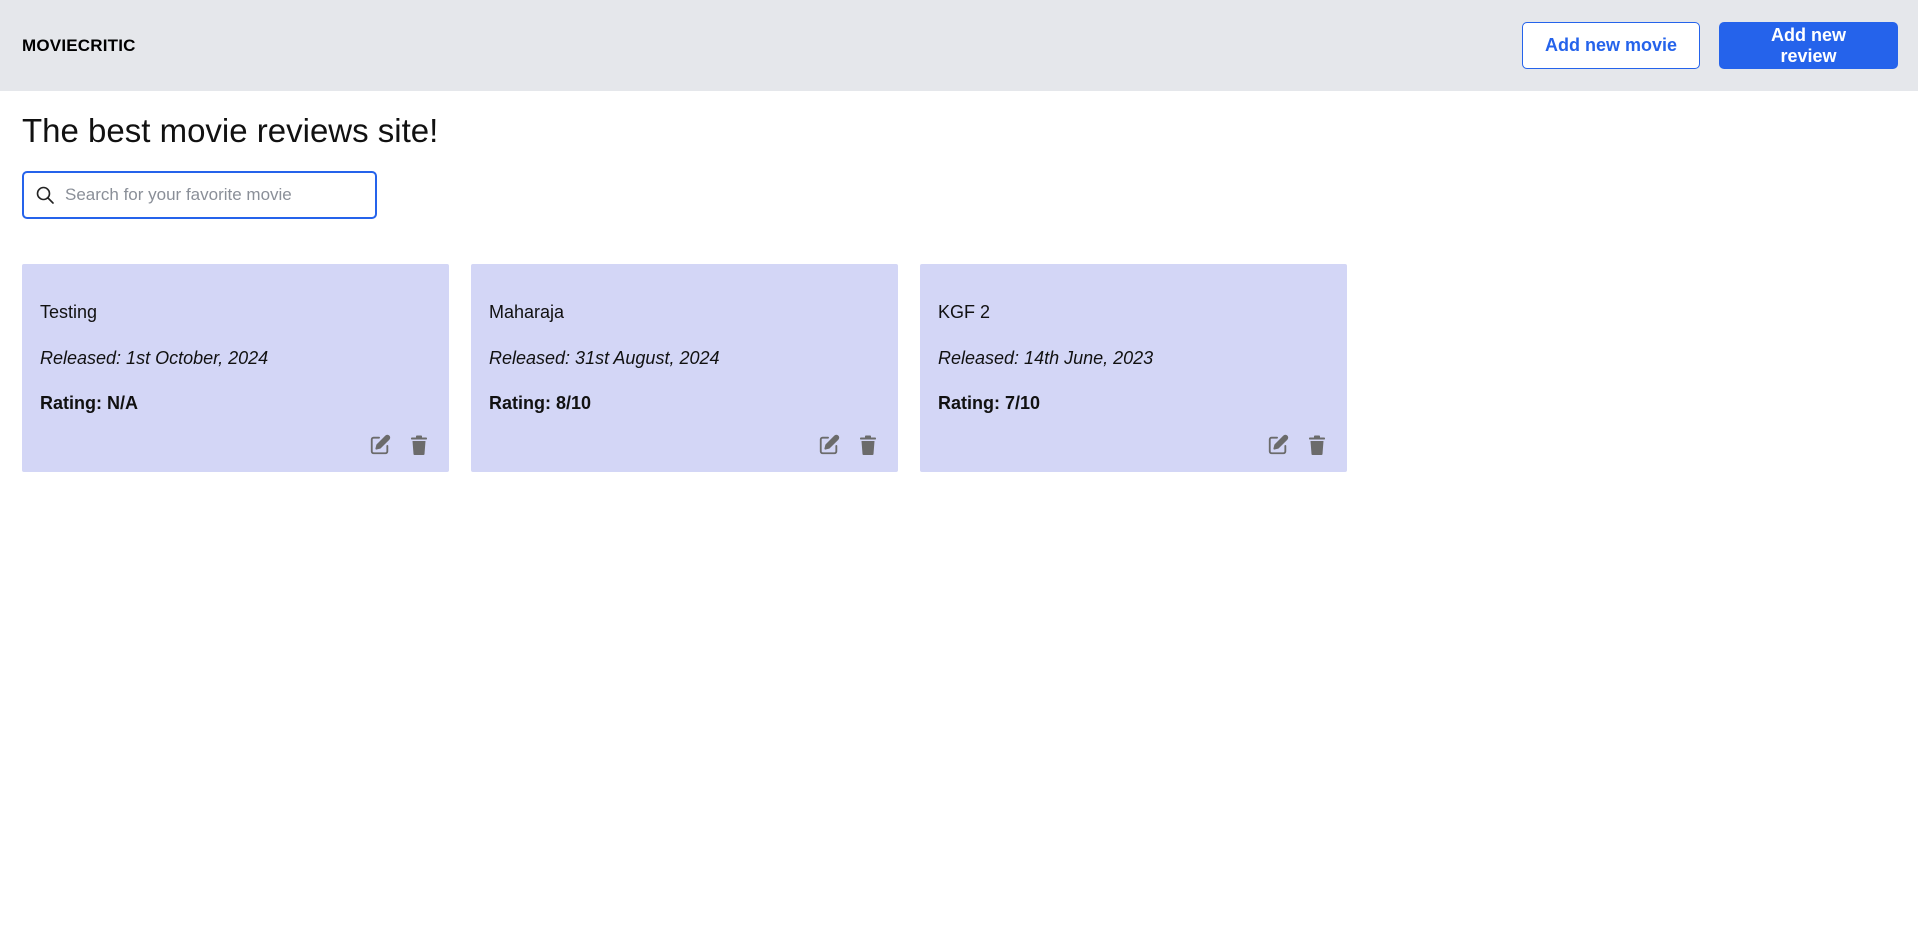  Describe the element at coordinates (69, 311) in the screenshot. I see `movie-title: Testing` at that location.